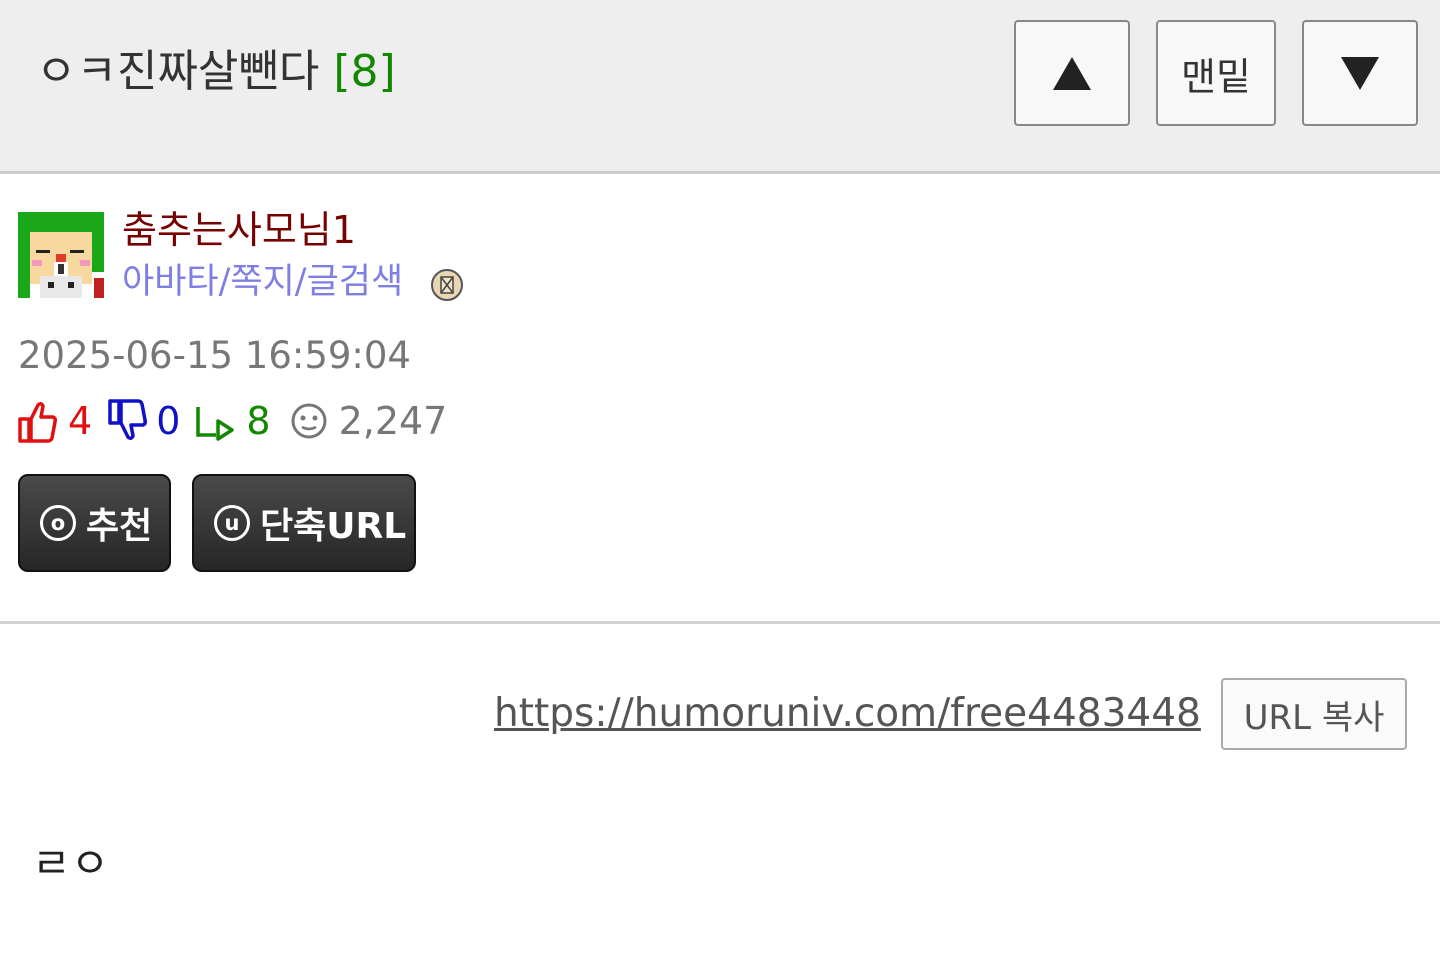 The image size is (1440, 974). I want to click on triangle-down-icon, so click(1360, 73).